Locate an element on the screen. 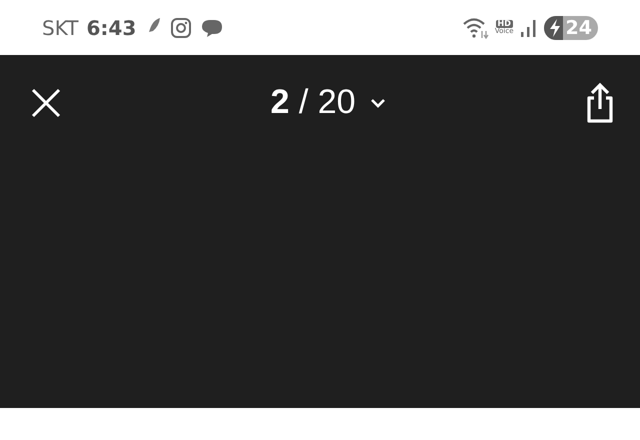 This screenshot has width=640, height=440. wifi-icon is located at coordinates (475, 27).